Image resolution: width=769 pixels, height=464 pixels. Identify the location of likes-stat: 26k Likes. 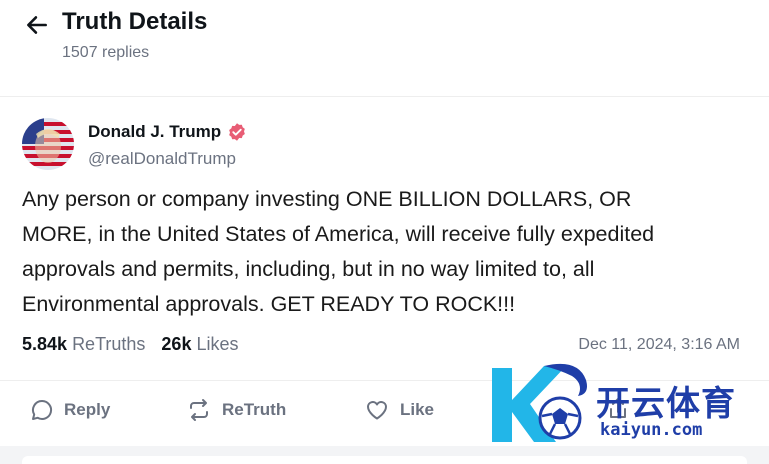
(199, 344).